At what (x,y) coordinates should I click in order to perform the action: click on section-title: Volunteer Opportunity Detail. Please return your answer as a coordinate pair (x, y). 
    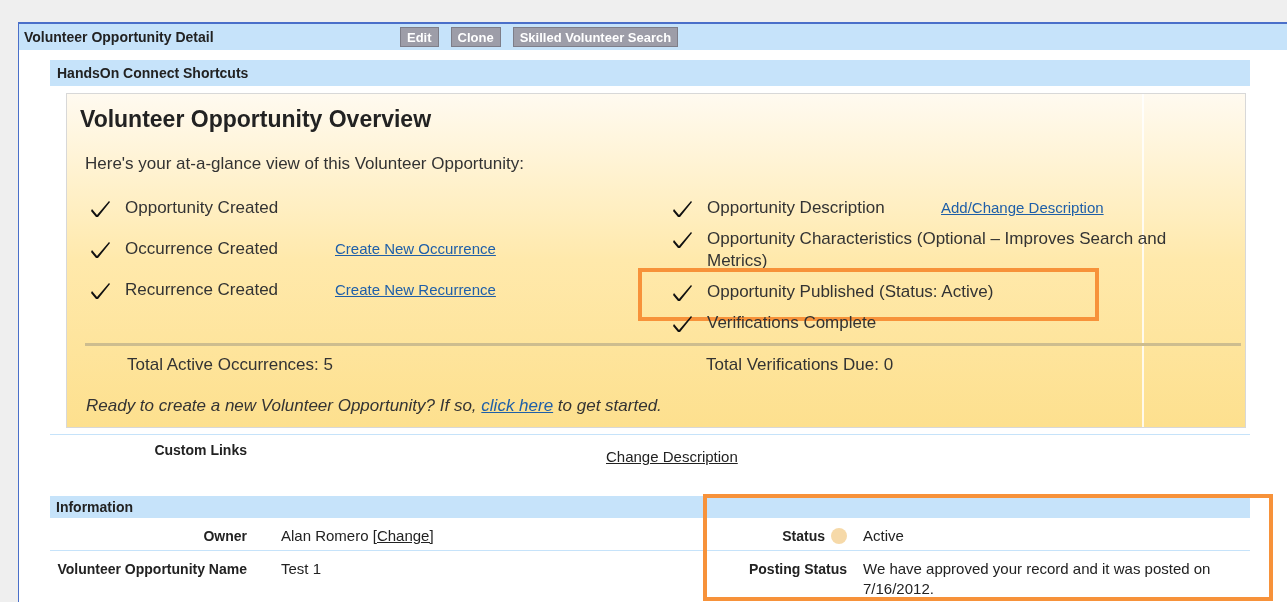
    Looking at the image, I should click on (119, 37).